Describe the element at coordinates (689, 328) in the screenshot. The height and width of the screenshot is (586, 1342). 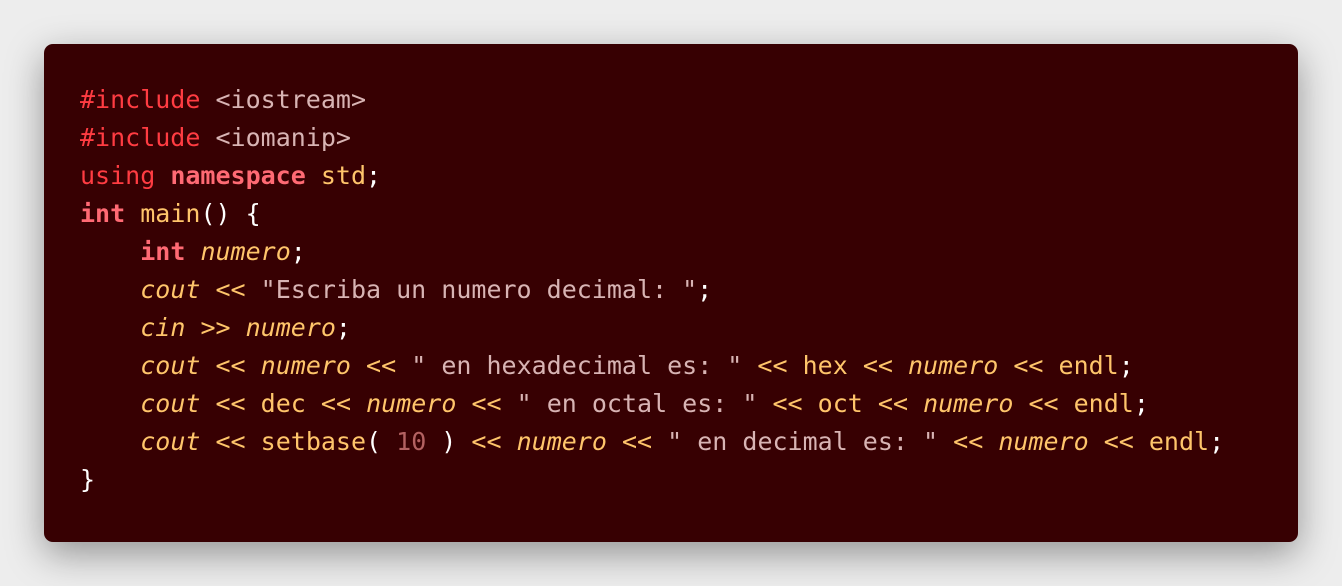
I see `code-line-7: cin >> numero;` at that location.